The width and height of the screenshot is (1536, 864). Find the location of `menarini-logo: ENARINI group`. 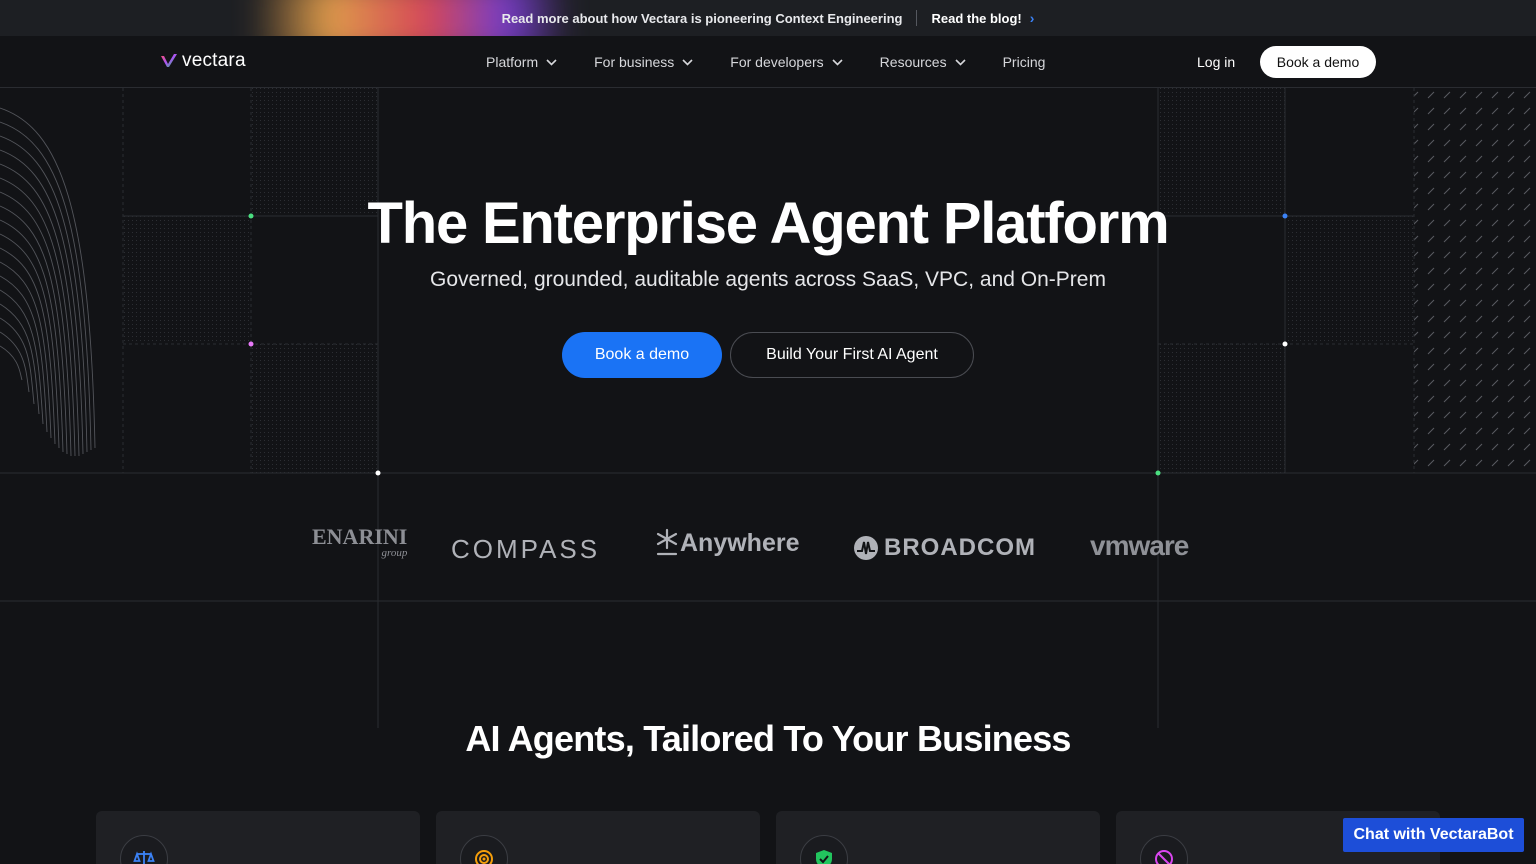

menarini-logo: ENARINI group is located at coordinates (359, 542).